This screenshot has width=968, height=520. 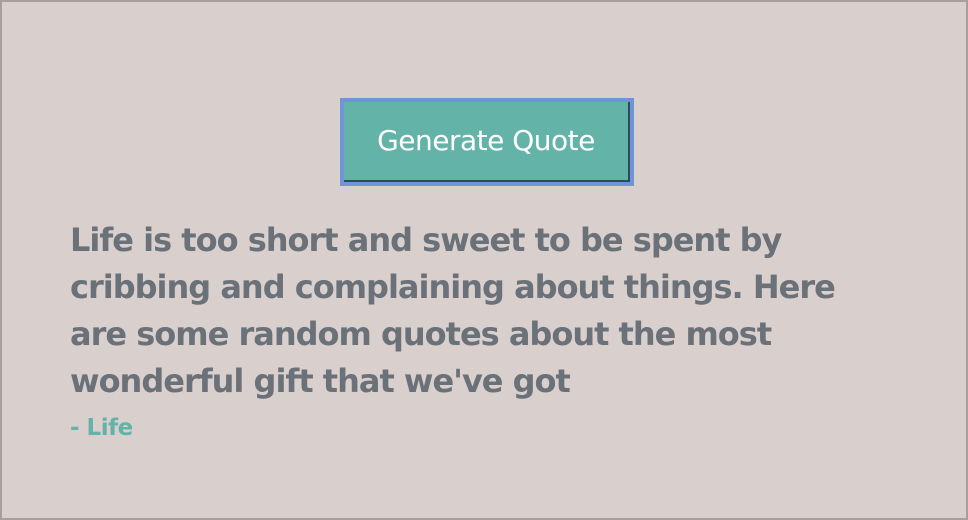 I want to click on generate-quote-button: Generate Quote, so click(x=487, y=142).